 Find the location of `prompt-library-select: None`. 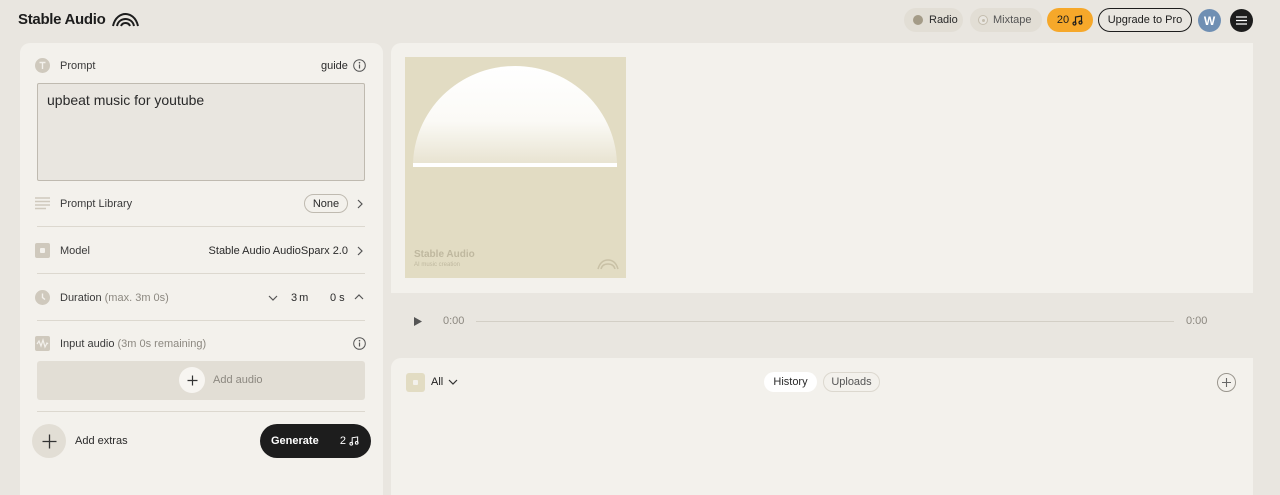

prompt-library-select: None is located at coordinates (326, 203).